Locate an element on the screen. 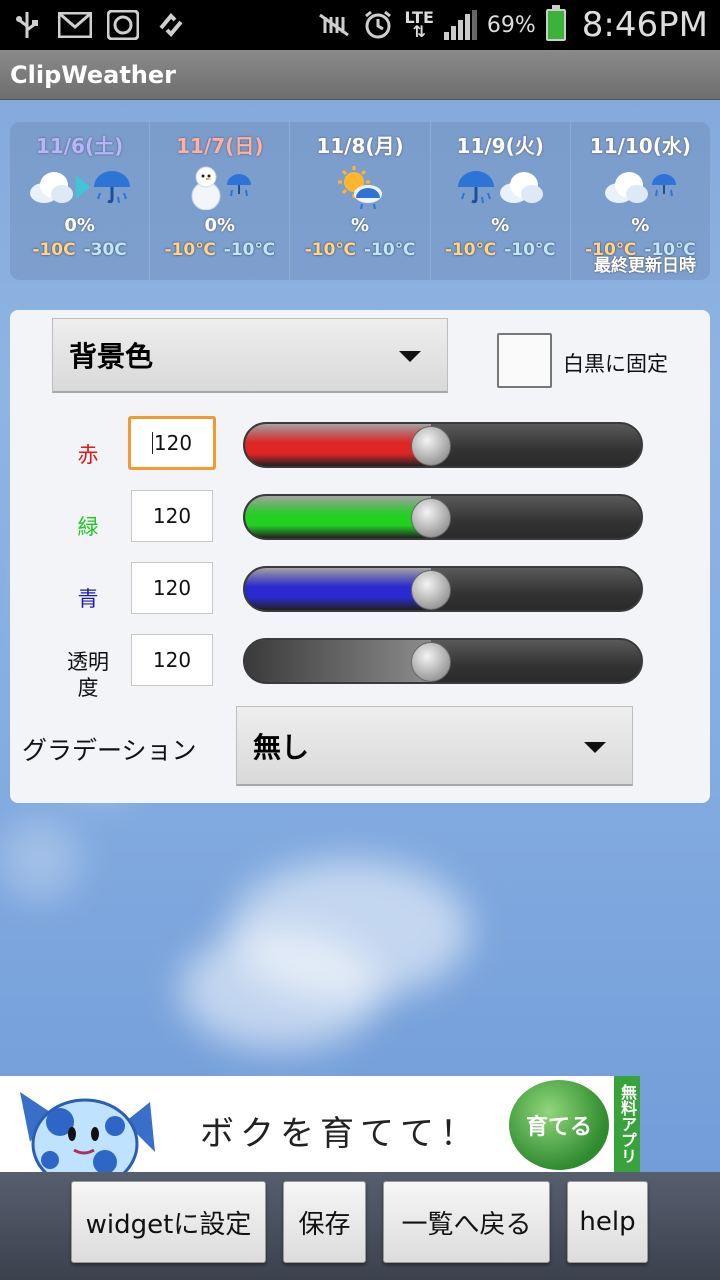  gmail-icon is located at coordinates (75, 25).